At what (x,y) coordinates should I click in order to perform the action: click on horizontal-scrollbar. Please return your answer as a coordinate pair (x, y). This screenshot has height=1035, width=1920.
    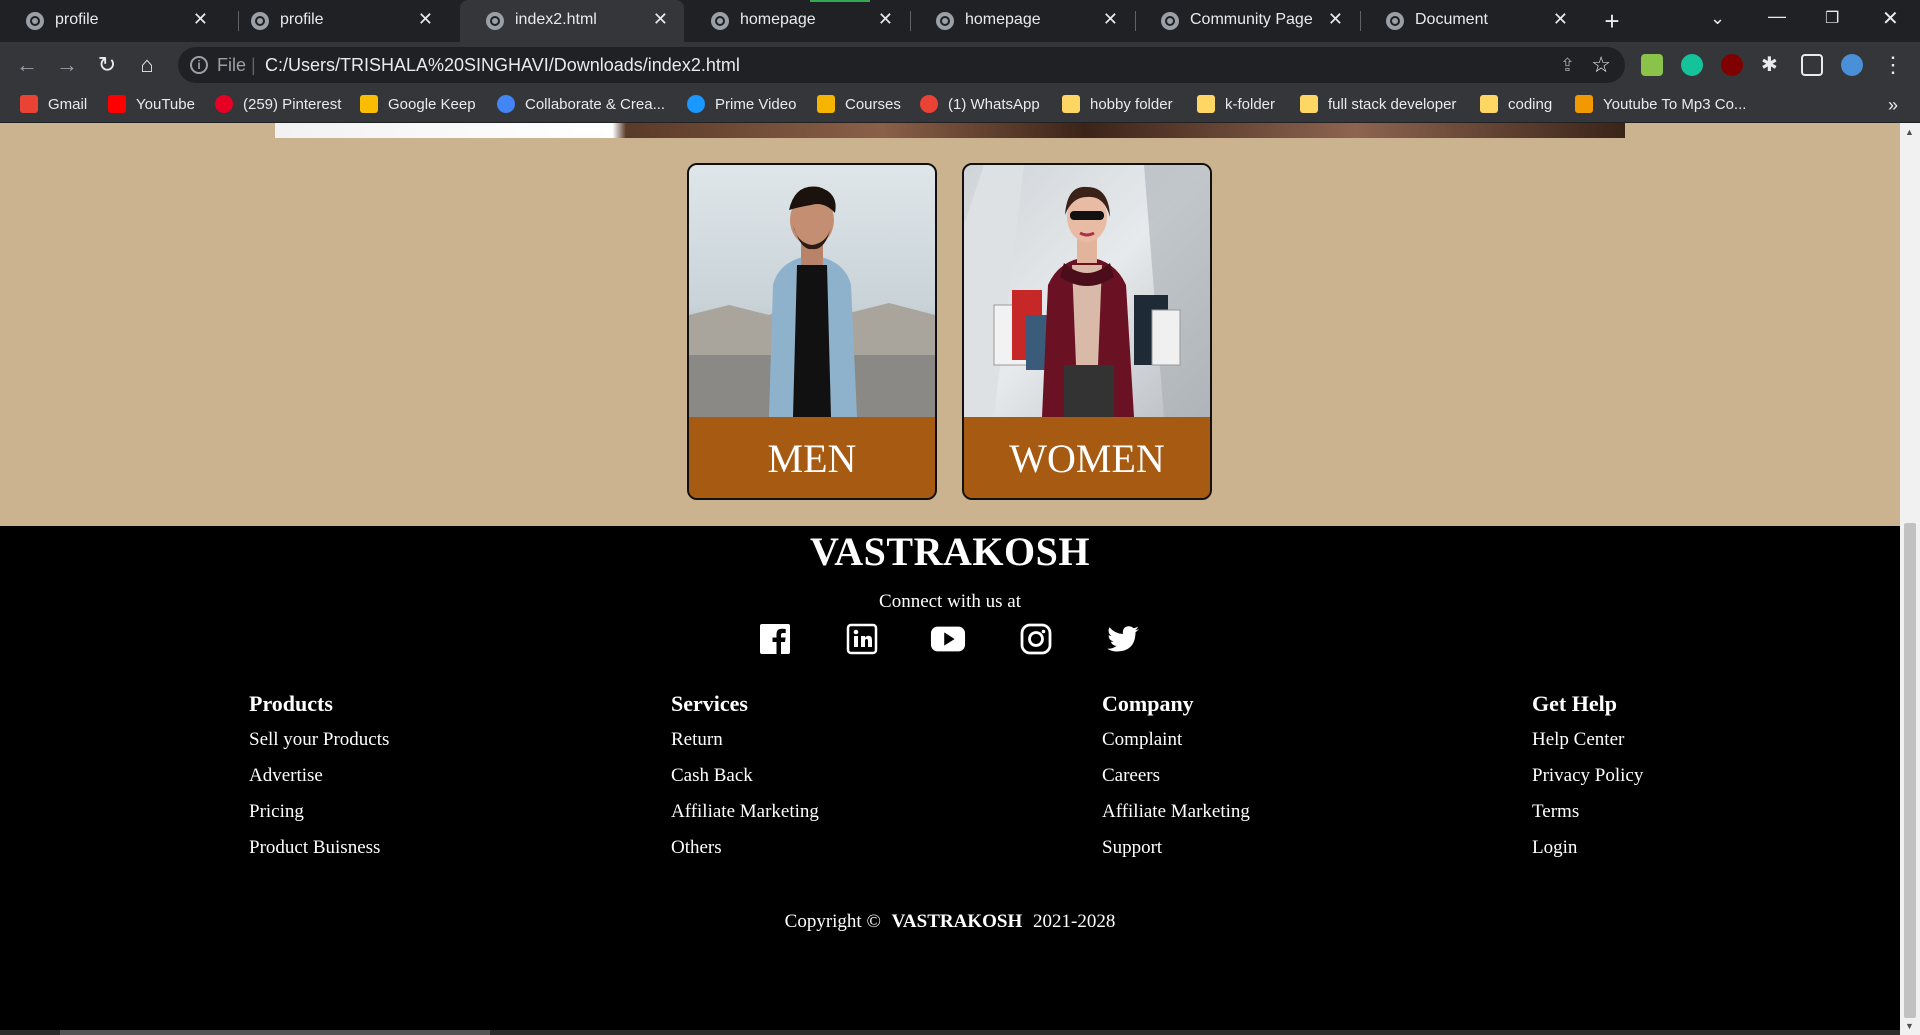
    Looking at the image, I should click on (950, 1032).